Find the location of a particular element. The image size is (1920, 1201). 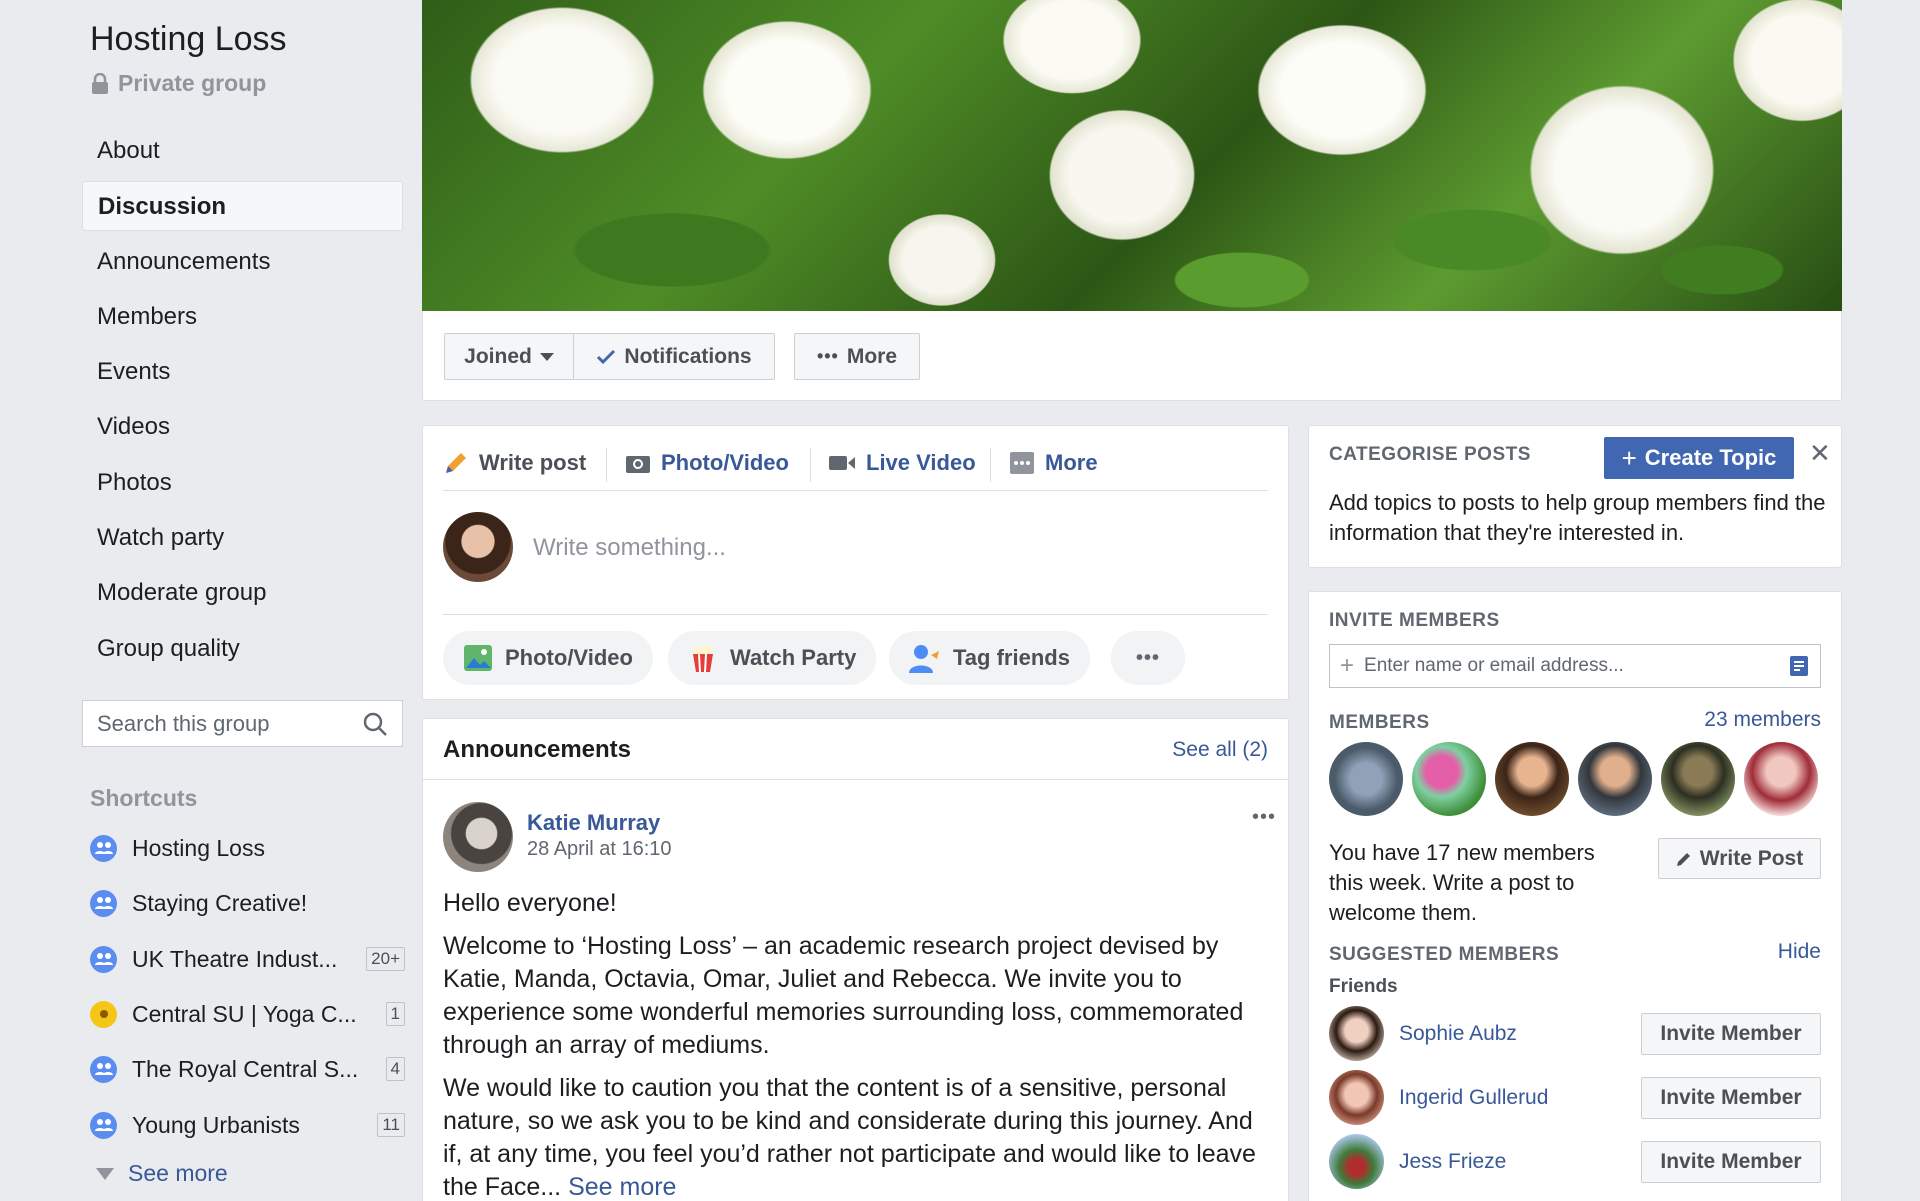

tab-live-video: Live Video is located at coordinates (902, 463).